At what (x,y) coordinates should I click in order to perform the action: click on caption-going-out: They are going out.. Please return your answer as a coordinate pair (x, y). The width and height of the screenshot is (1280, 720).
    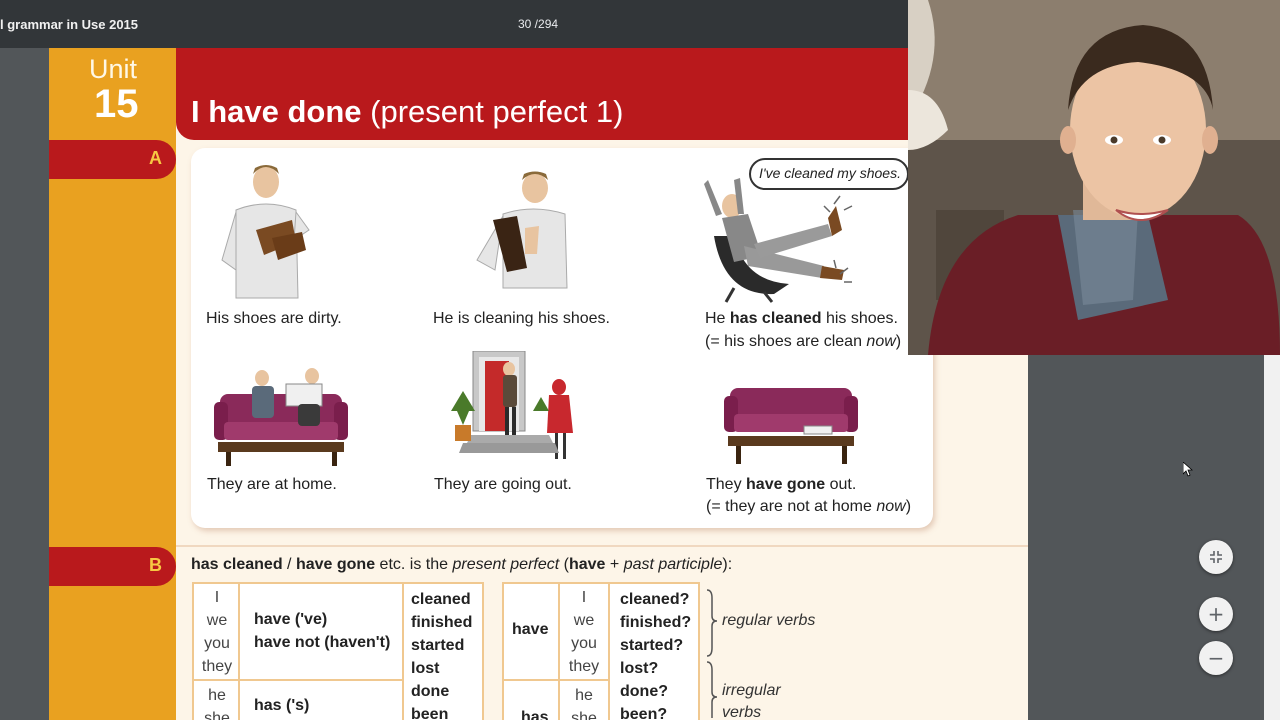
    Looking at the image, I should click on (503, 484).